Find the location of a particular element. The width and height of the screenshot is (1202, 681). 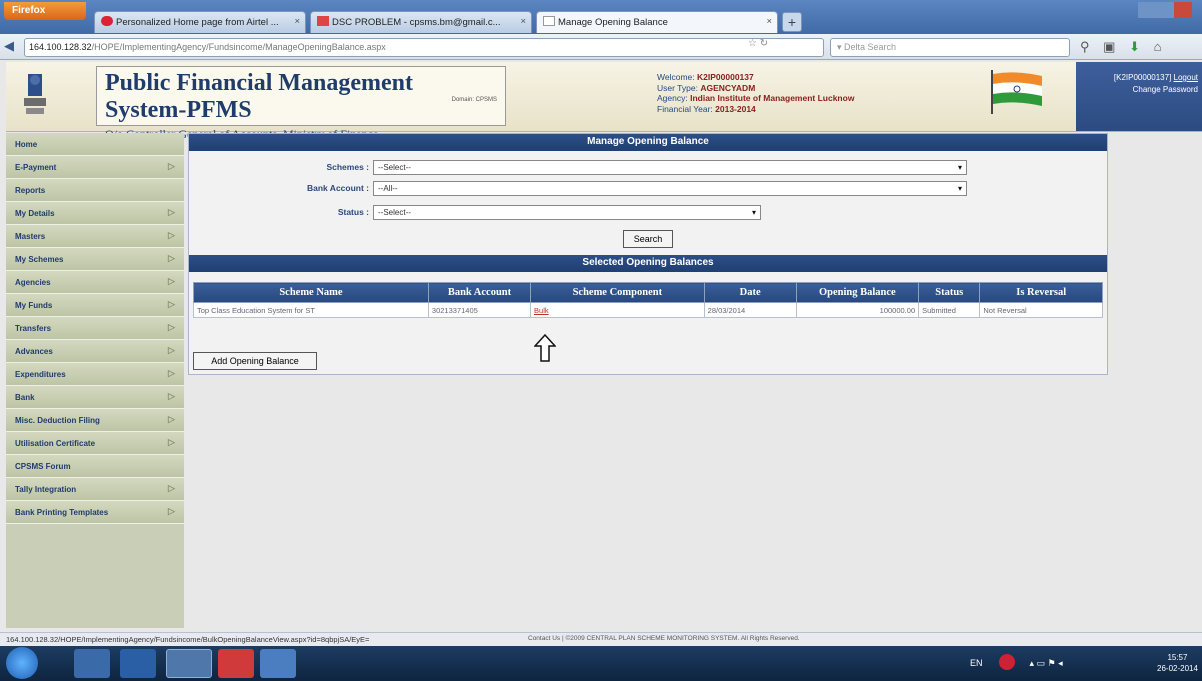

search-button: Search is located at coordinates (648, 239).